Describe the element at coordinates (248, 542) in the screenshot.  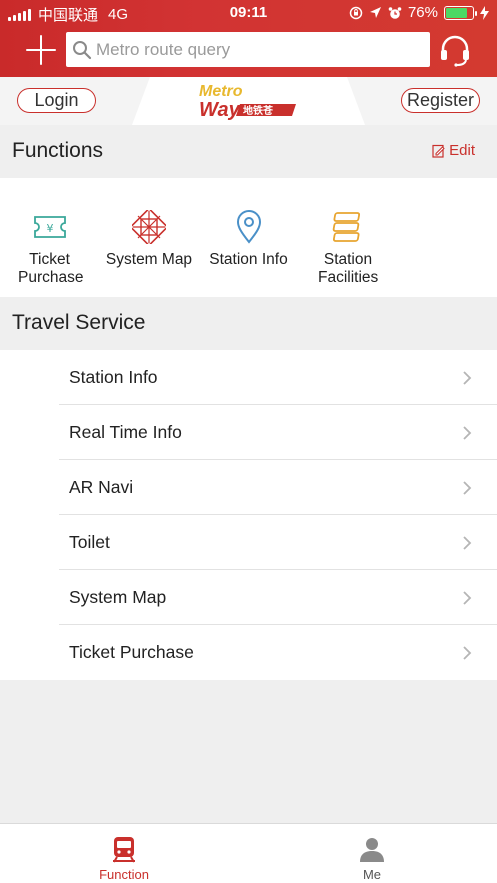
I see `list-item-toilet: Toilet` at that location.